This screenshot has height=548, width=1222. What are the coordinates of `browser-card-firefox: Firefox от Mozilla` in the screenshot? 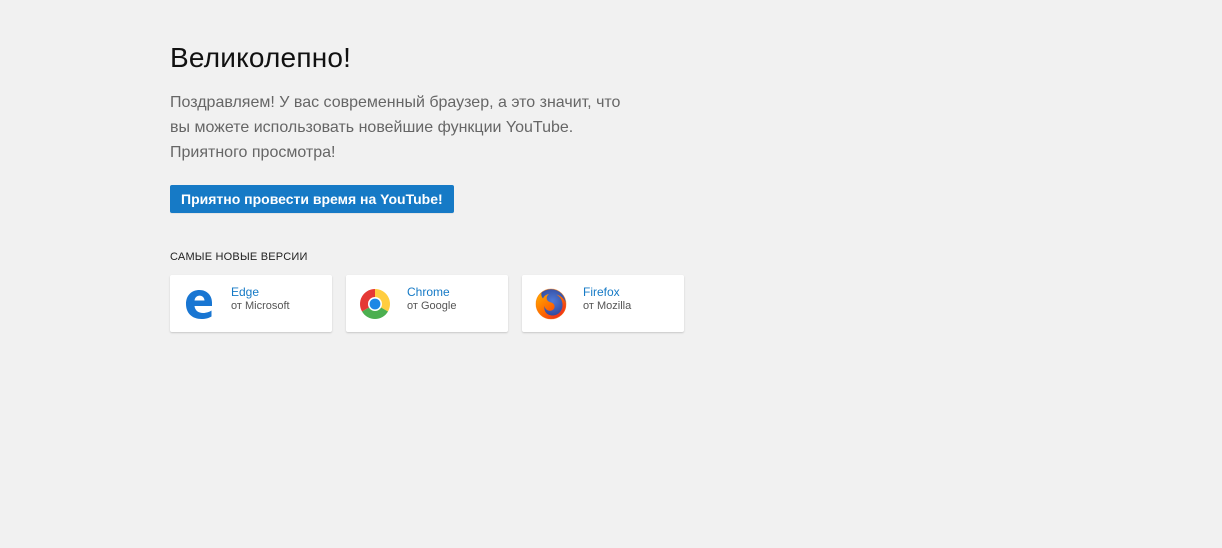 It's located at (603, 303).